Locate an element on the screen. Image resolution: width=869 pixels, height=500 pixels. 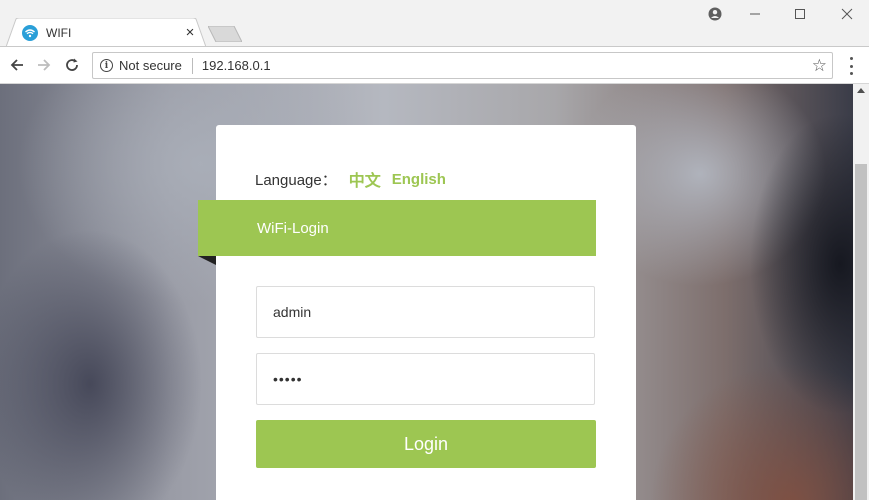
url-text: 192.168.0.1 is located at coordinates (507, 65).